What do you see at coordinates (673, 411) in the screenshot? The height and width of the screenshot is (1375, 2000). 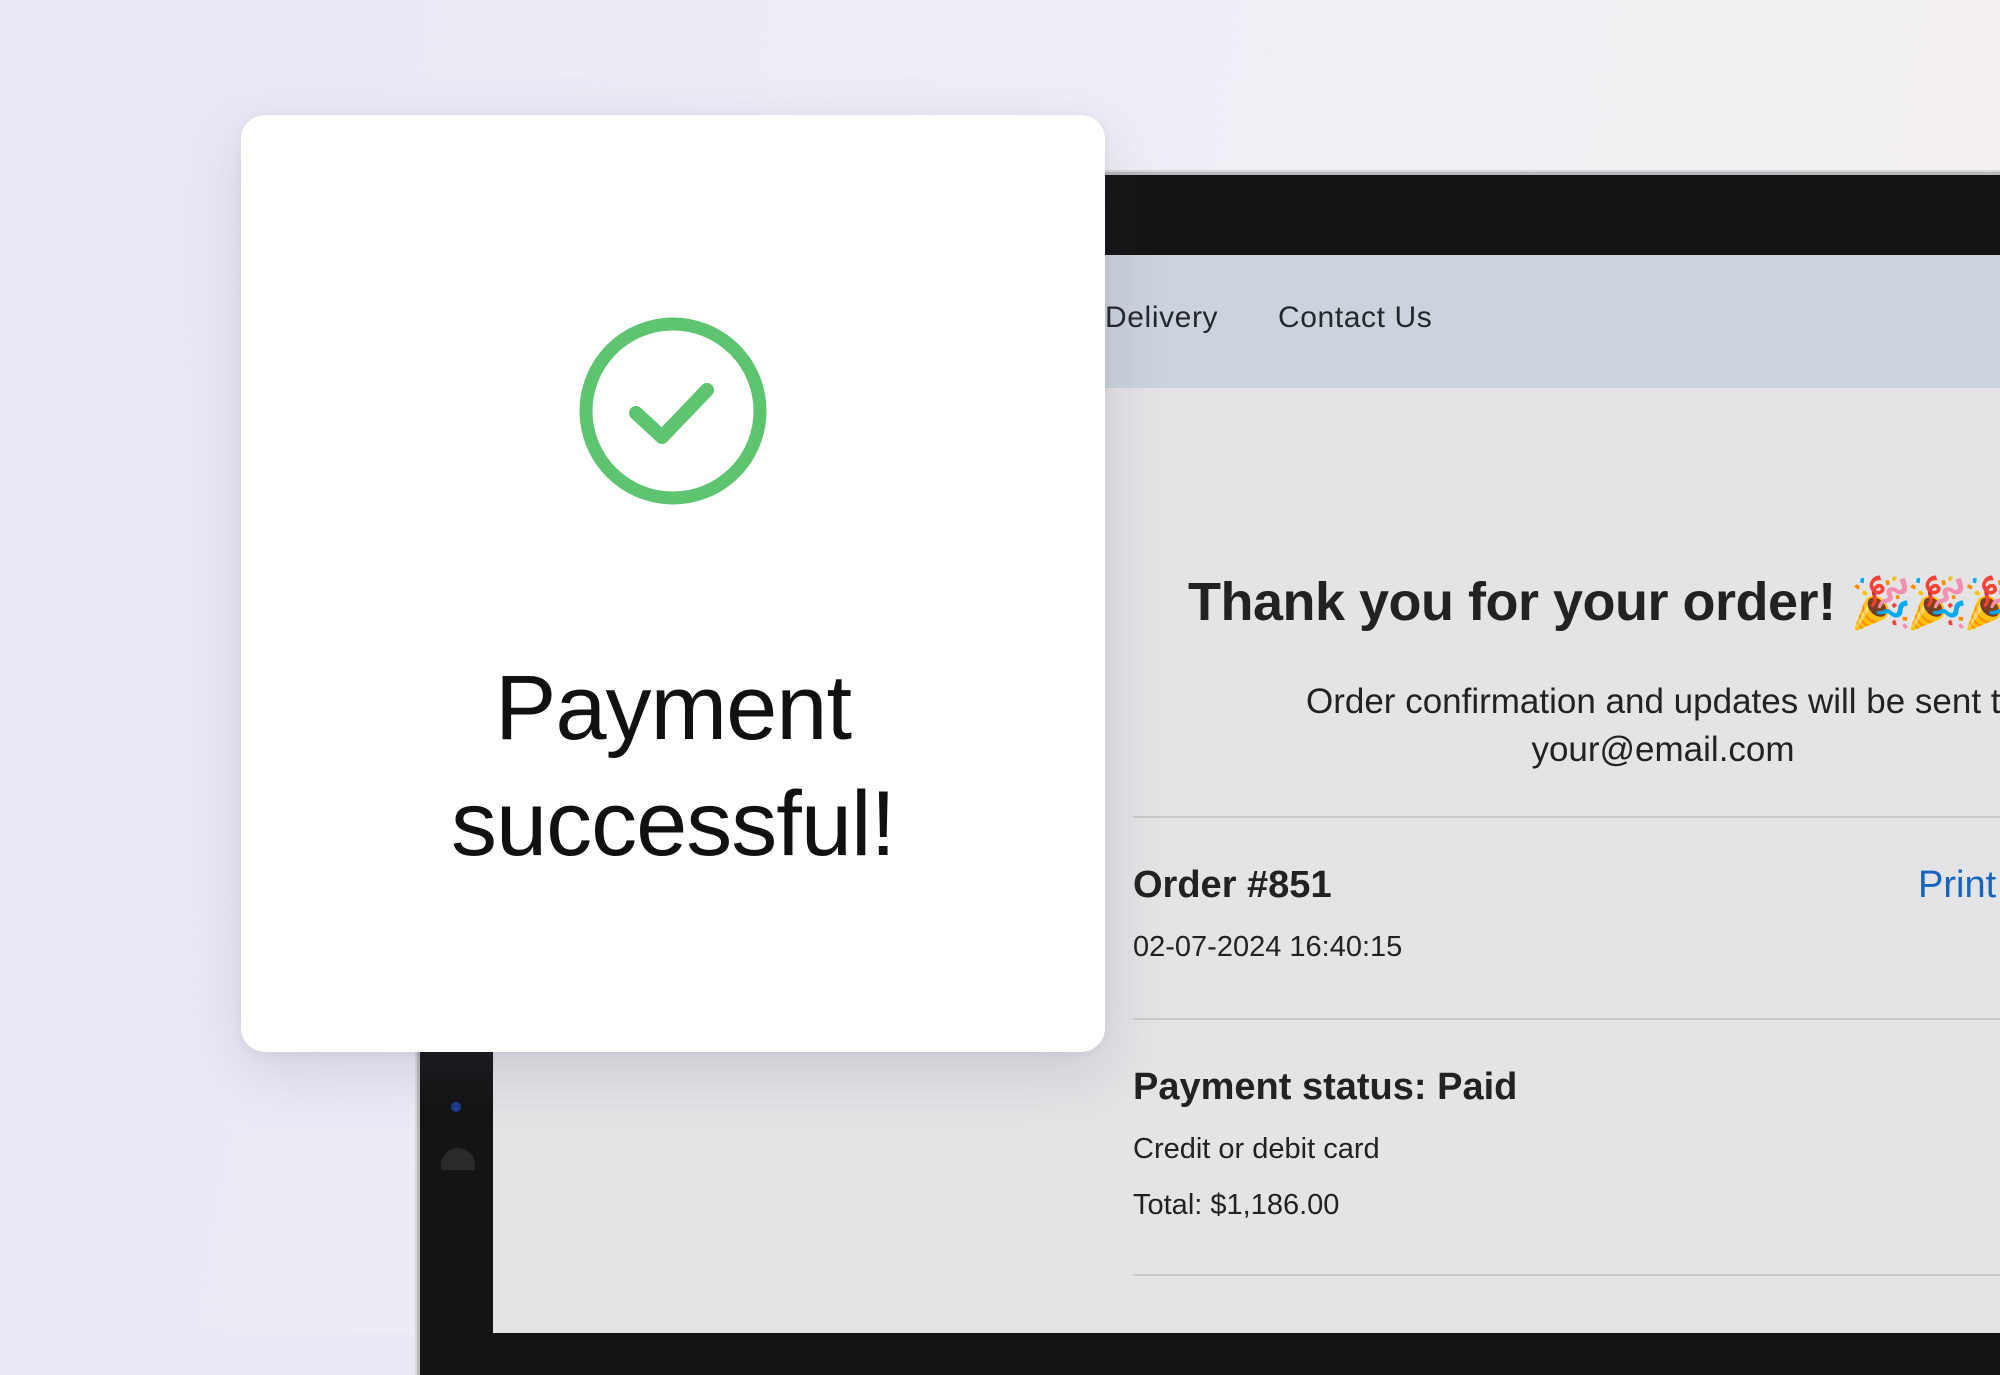 I see `check-circle-icon` at bounding box center [673, 411].